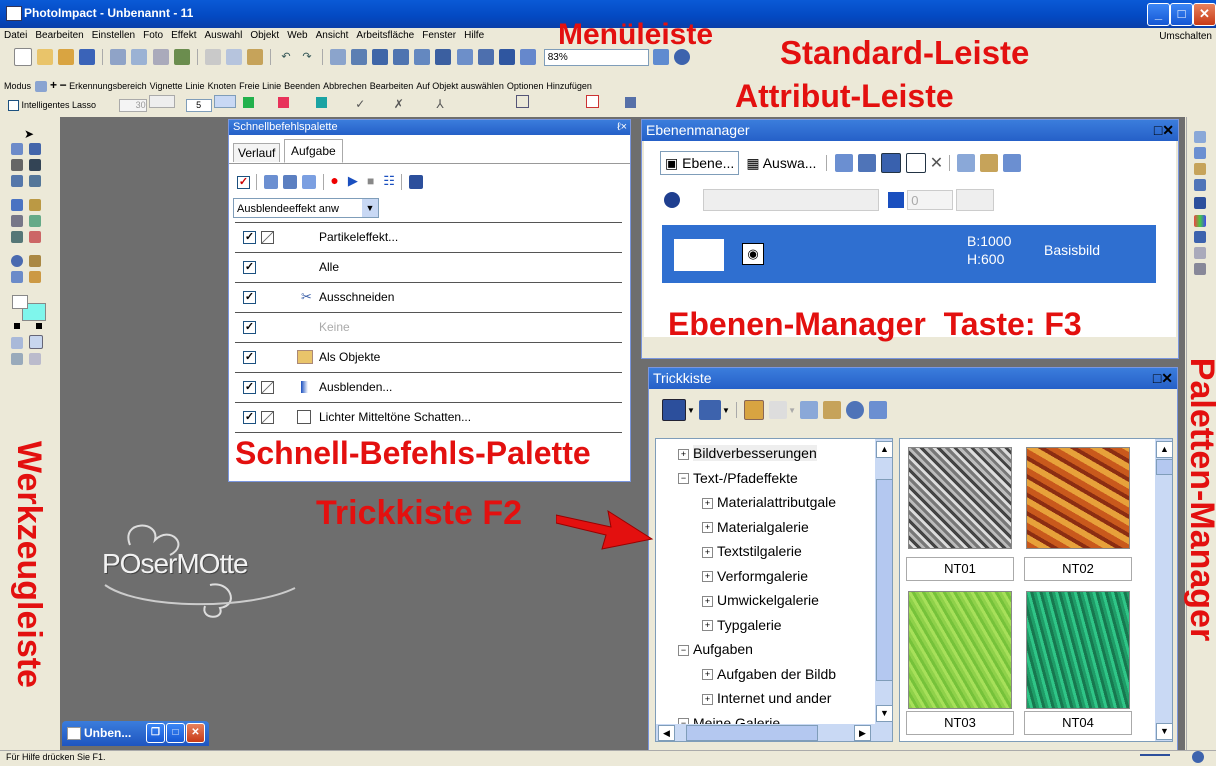  What do you see at coordinates (35, 261) in the screenshot?
I see `eyedropper-tool-icon` at bounding box center [35, 261].